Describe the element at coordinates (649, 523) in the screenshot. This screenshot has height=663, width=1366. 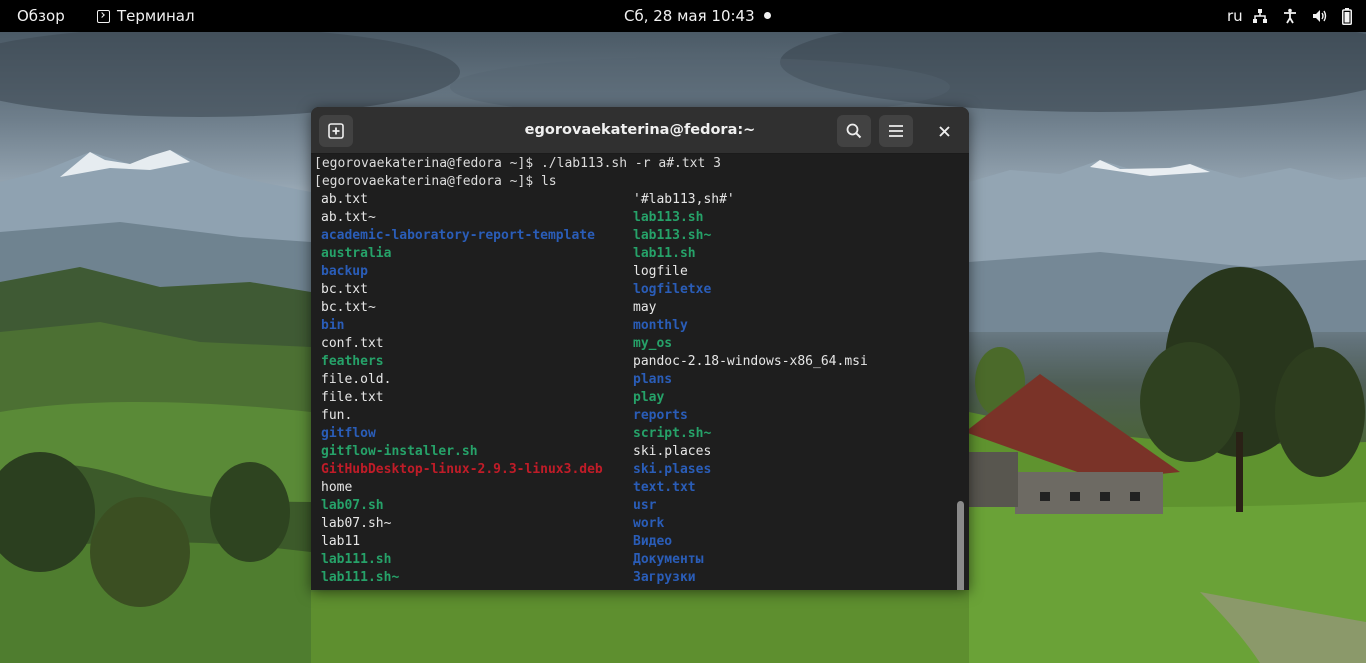
I see `ls-entry-dir: work` at that location.